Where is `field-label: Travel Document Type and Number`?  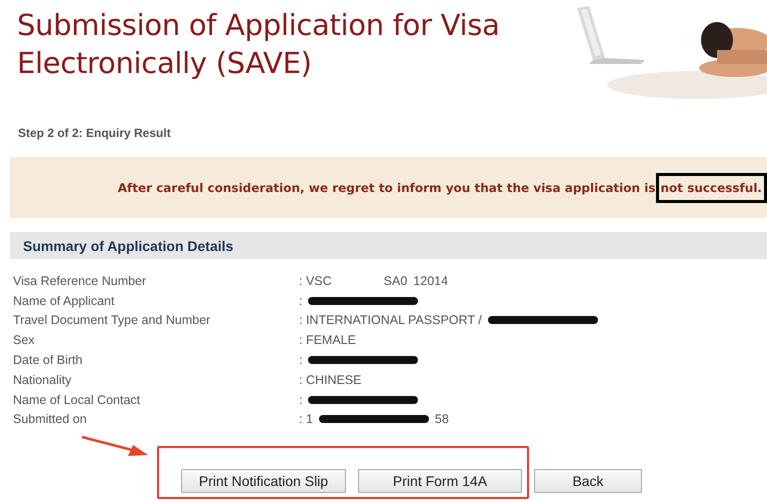
field-label: Travel Document Type and Number is located at coordinates (112, 320).